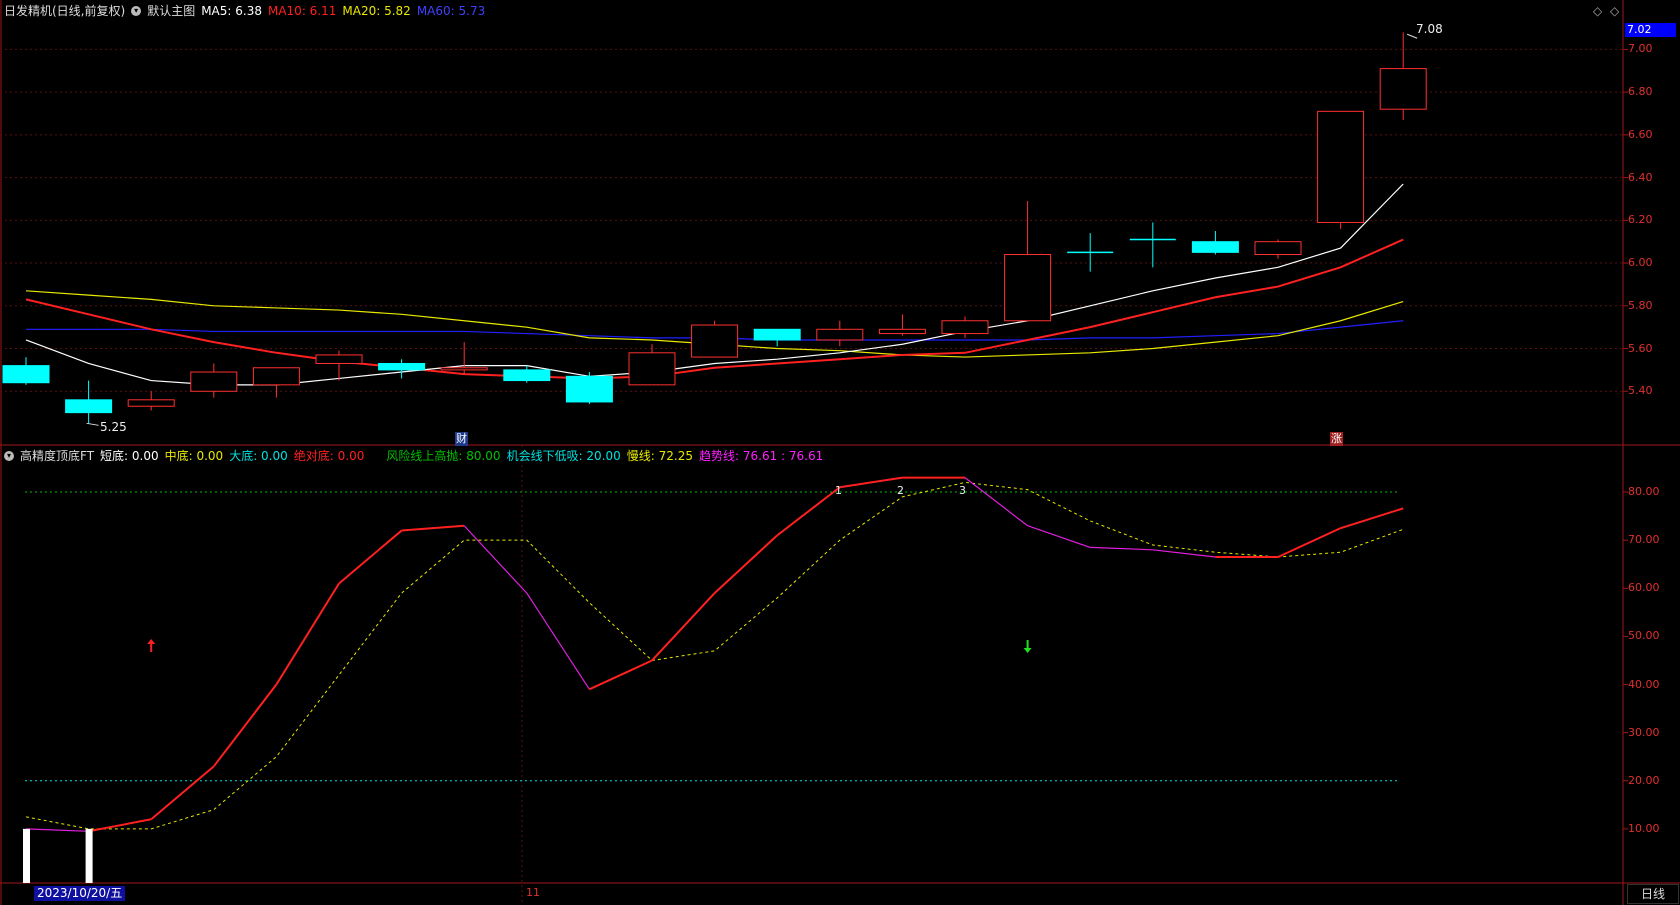  Describe the element at coordinates (1027, 647) in the screenshot. I see `sell-arrow-icon` at that location.